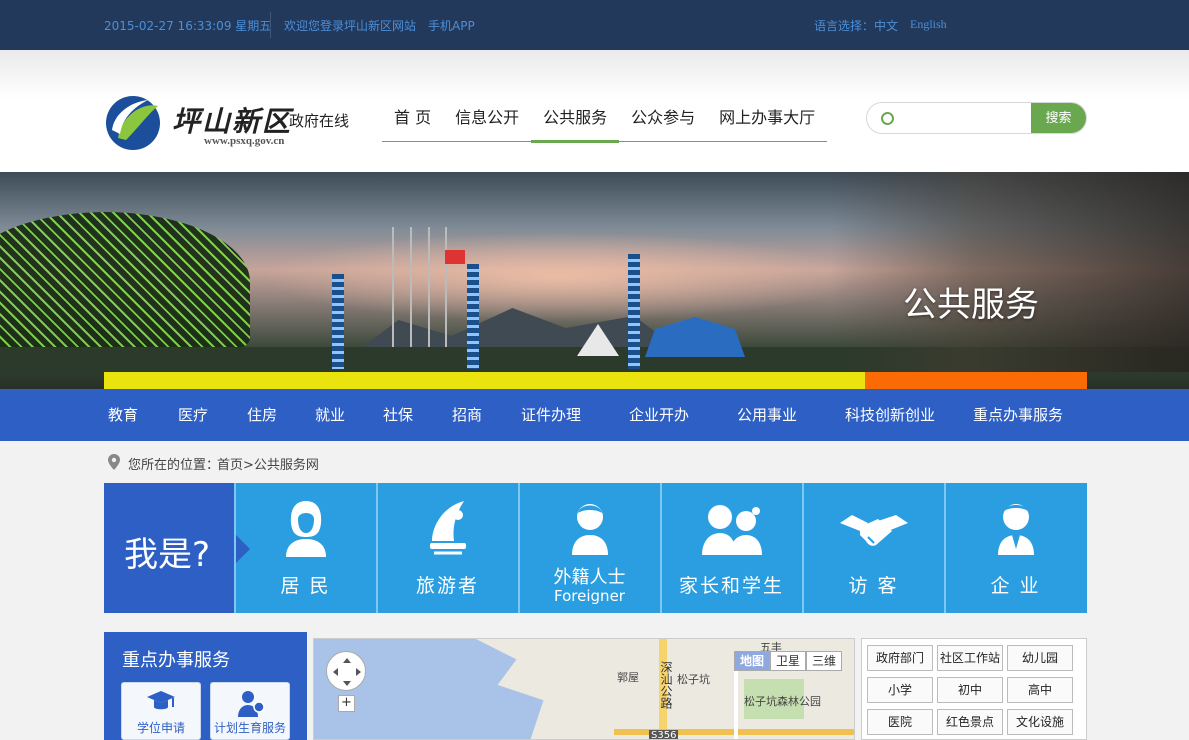  What do you see at coordinates (628, 677) in the screenshot?
I see `map-label-guowu: 郭屋` at bounding box center [628, 677].